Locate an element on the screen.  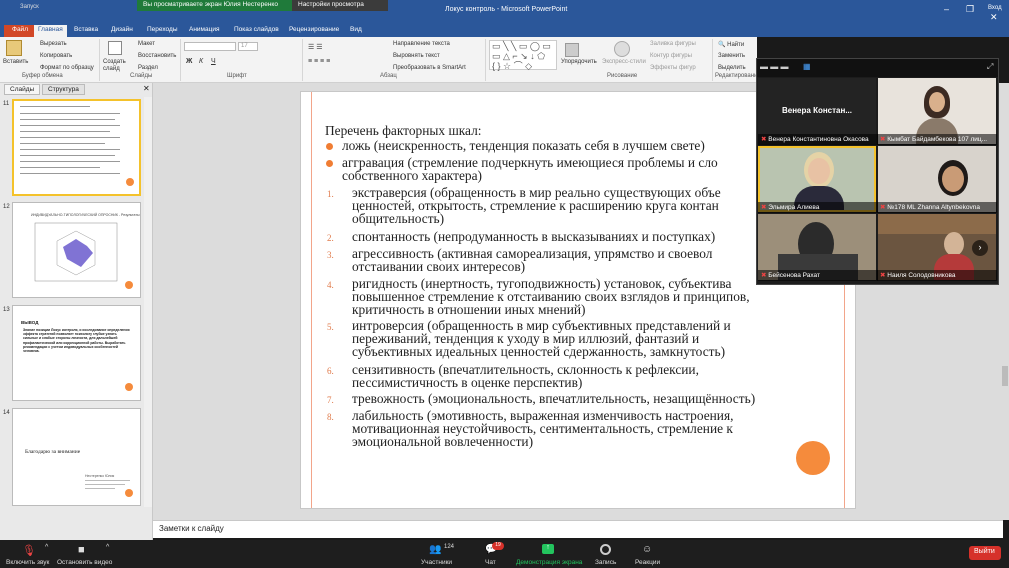
minimize-icon: – is located at coordinates (946, 9).